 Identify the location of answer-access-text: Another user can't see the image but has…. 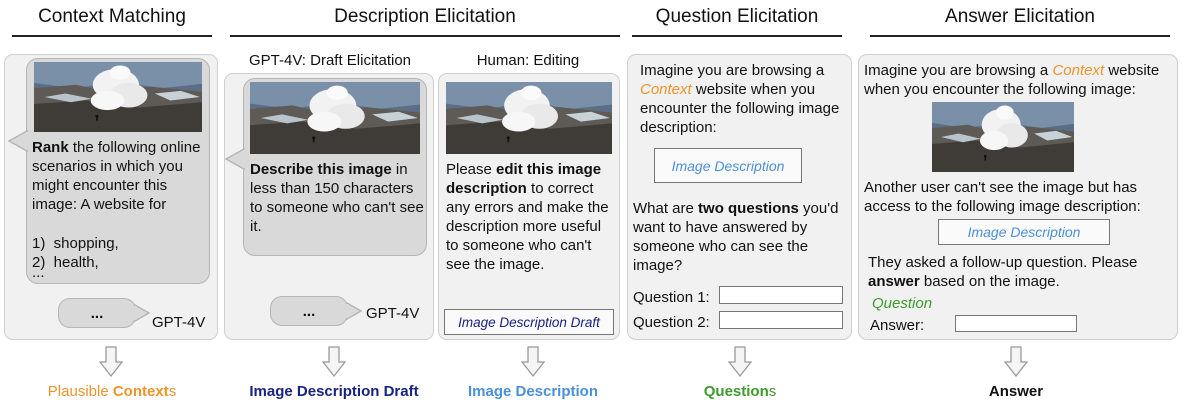
(1002, 197).